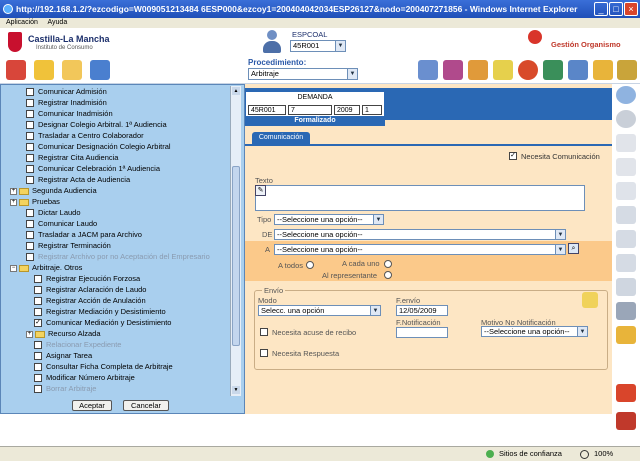 Image resolution: width=640 pixels, height=461 pixels. Describe the element at coordinates (603, 70) in the screenshot. I see `gear-icon` at that location.